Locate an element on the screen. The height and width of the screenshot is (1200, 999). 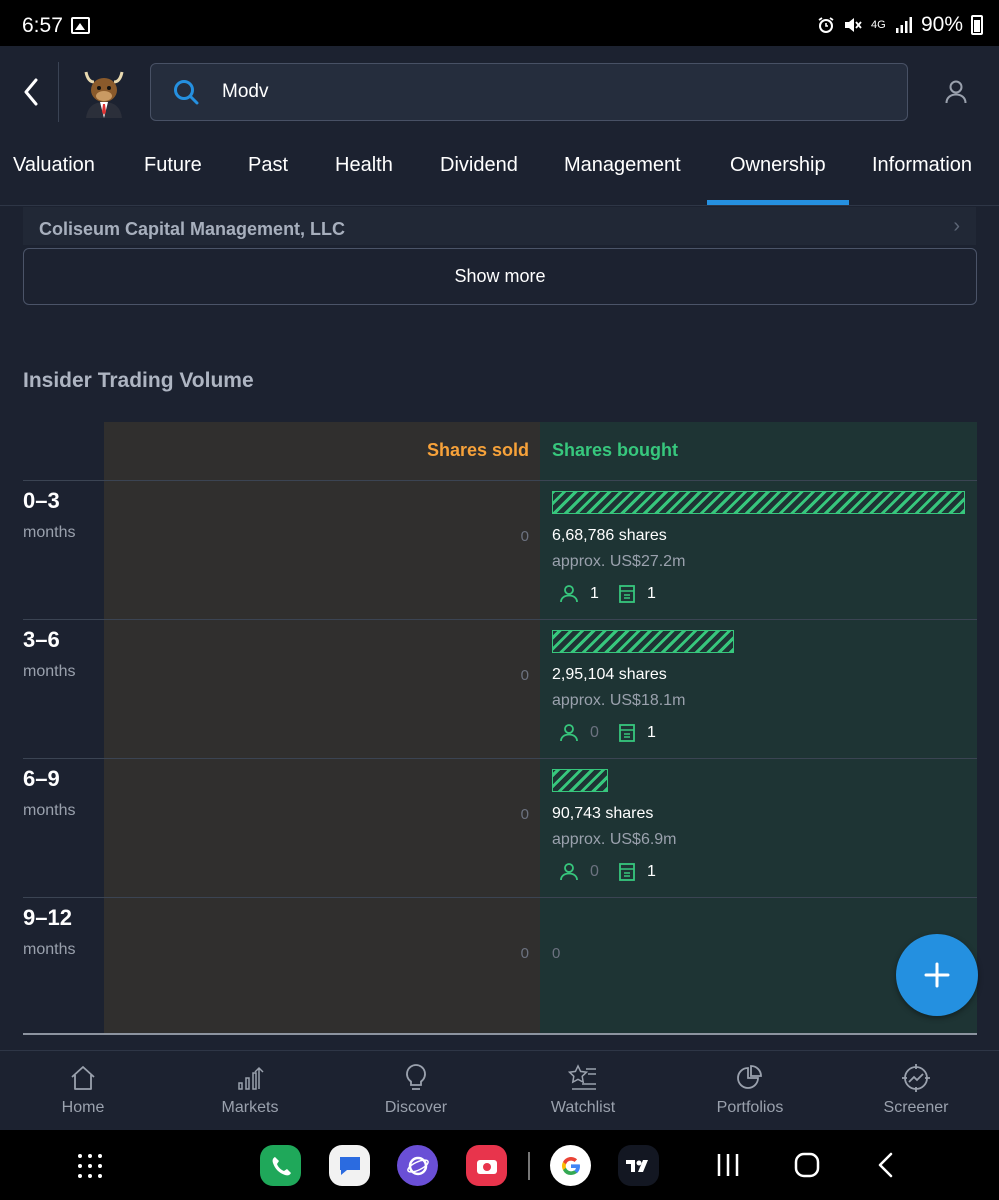
nav-screener: Screener is located at coordinates (916, 1089).